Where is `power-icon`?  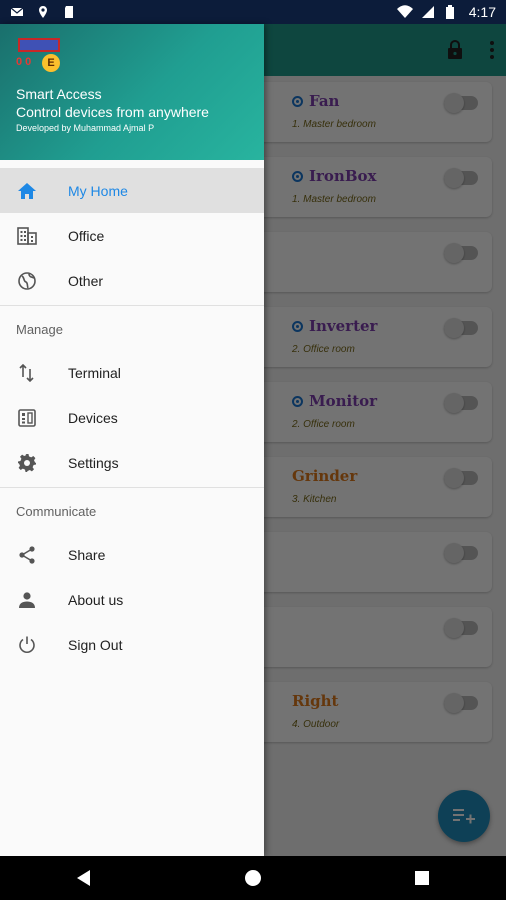 power-icon is located at coordinates (27, 645).